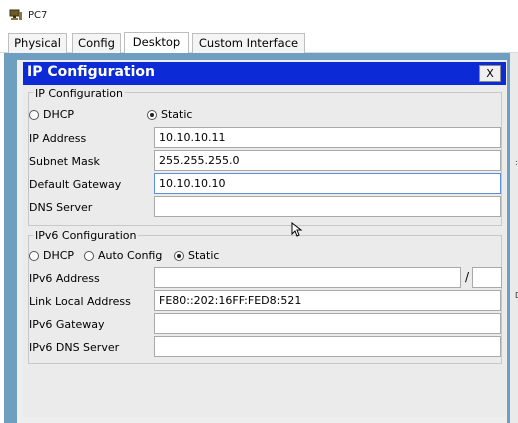  Describe the element at coordinates (38, 15) in the screenshot. I see `window-title: PC7` at that location.